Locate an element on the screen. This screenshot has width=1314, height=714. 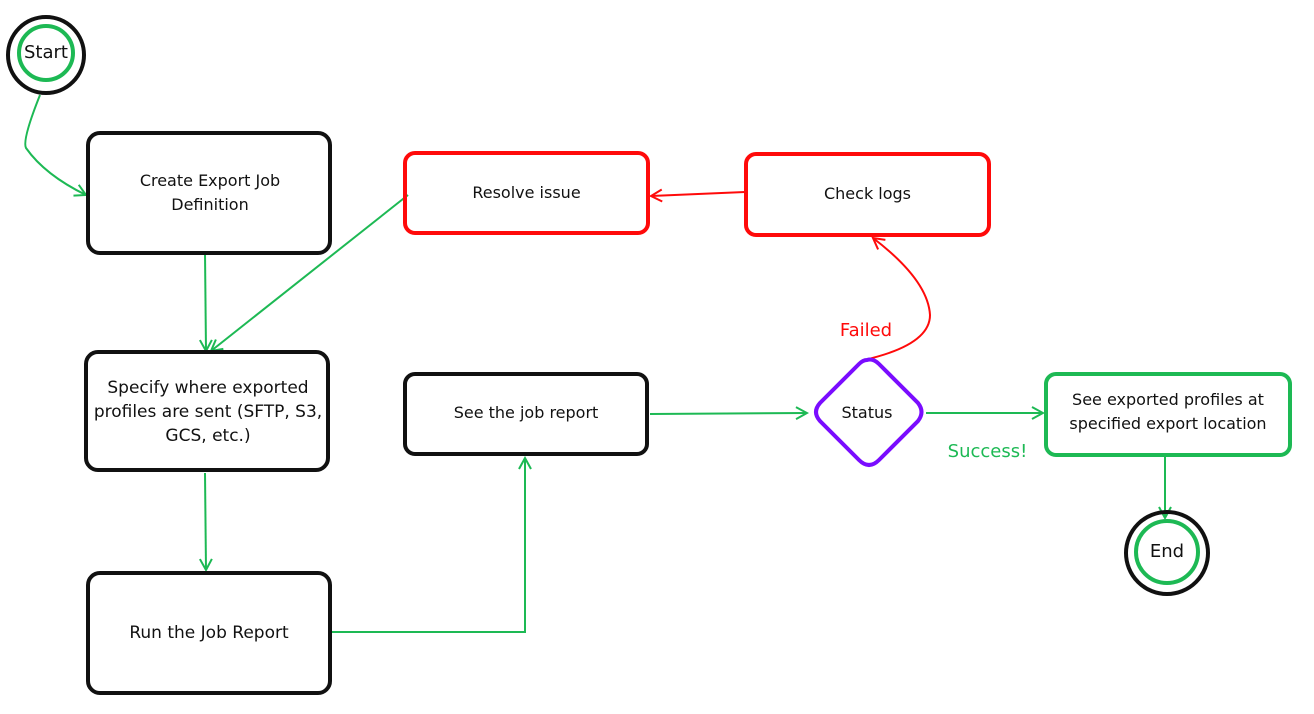
edge-specify-to-run is located at coordinates (205, 521).